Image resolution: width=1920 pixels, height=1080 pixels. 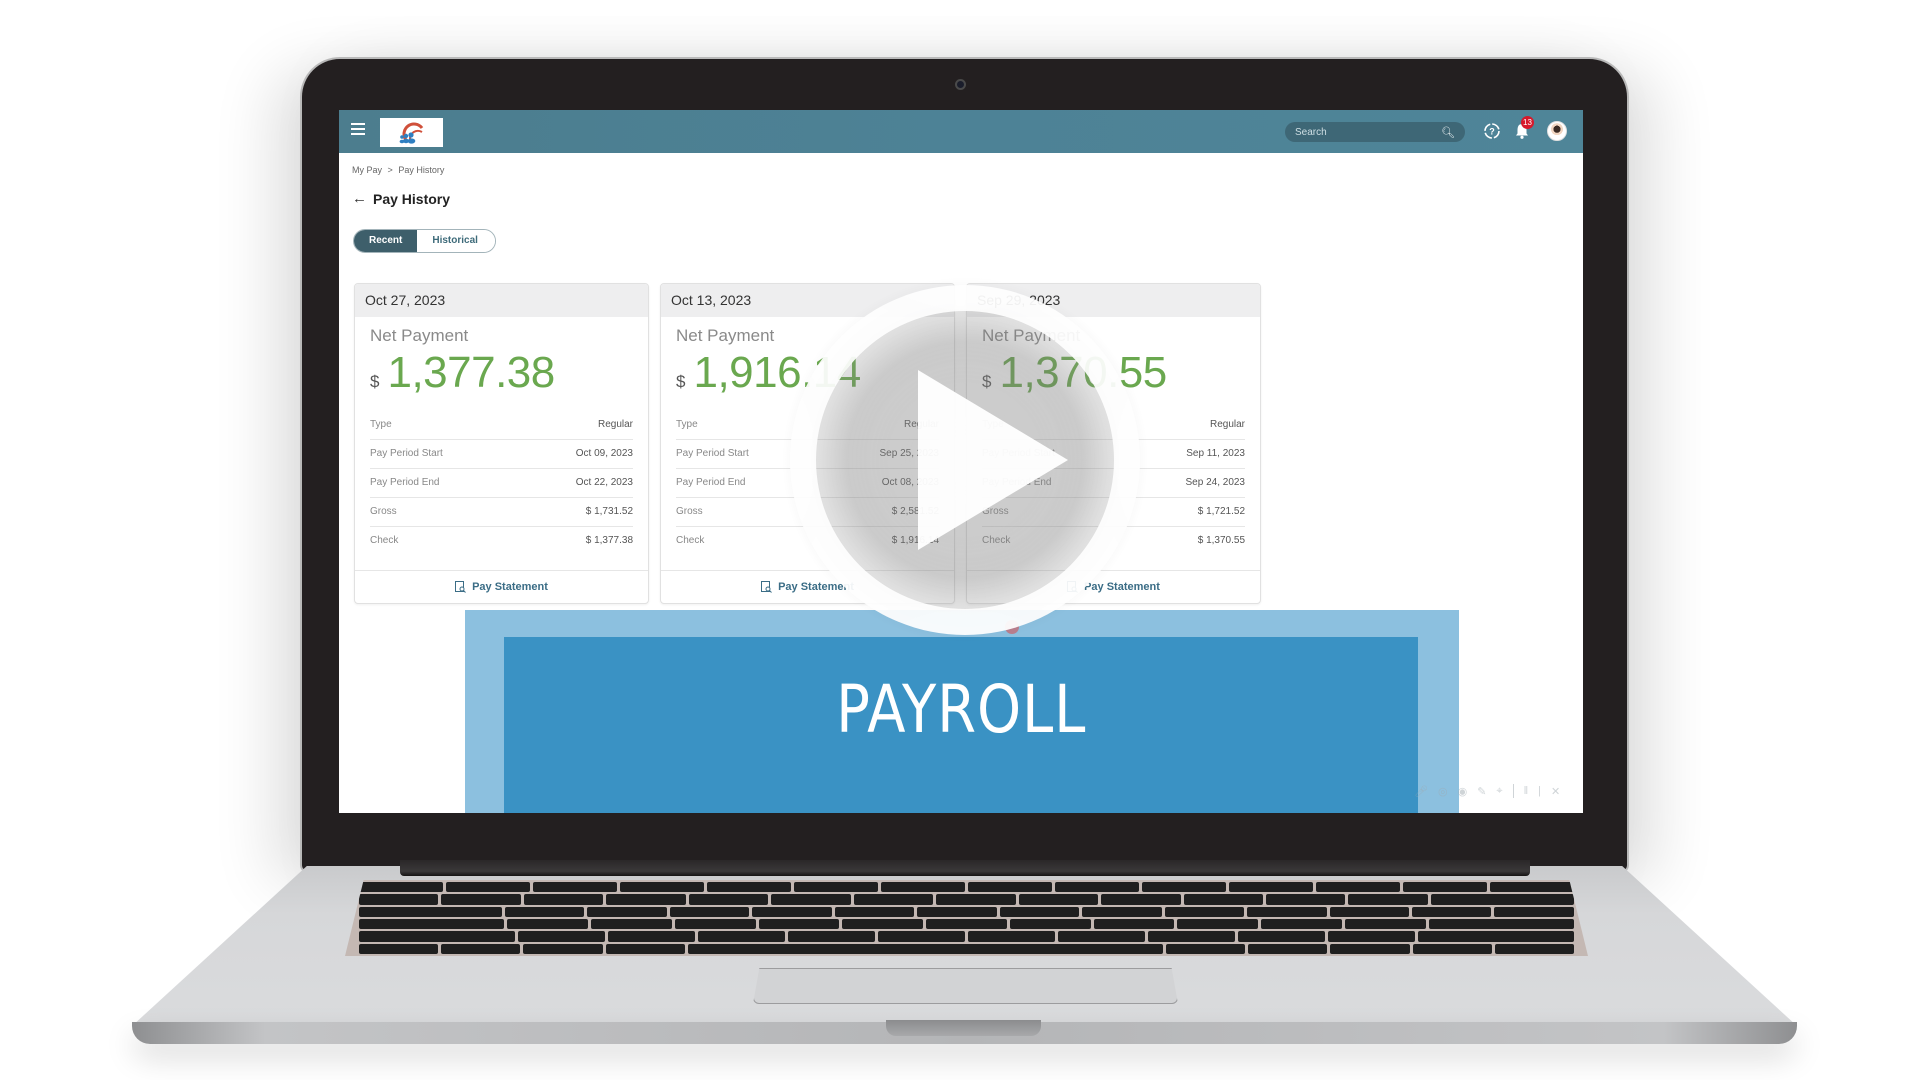 What do you see at coordinates (456, 241) in the screenshot?
I see `tab-historical: Historical` at bounding box center [456, 241].